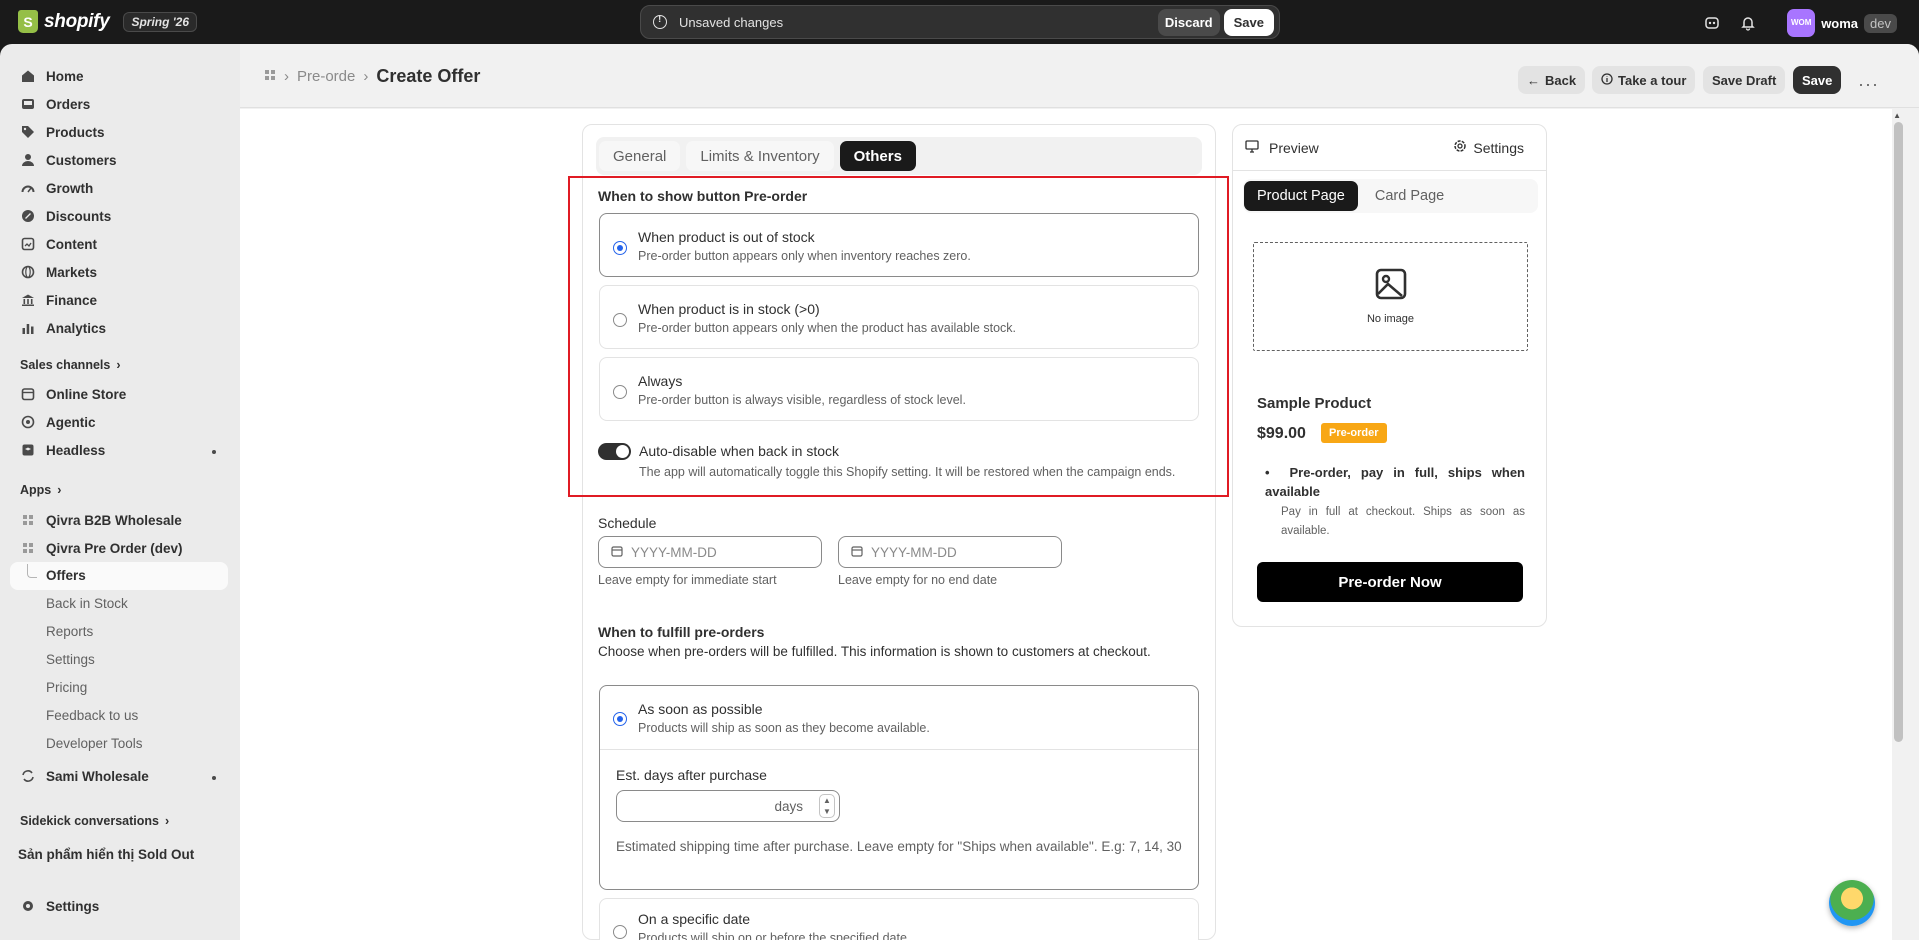  I want to click on preview-settings-button: Settings, so click(1488, 147).